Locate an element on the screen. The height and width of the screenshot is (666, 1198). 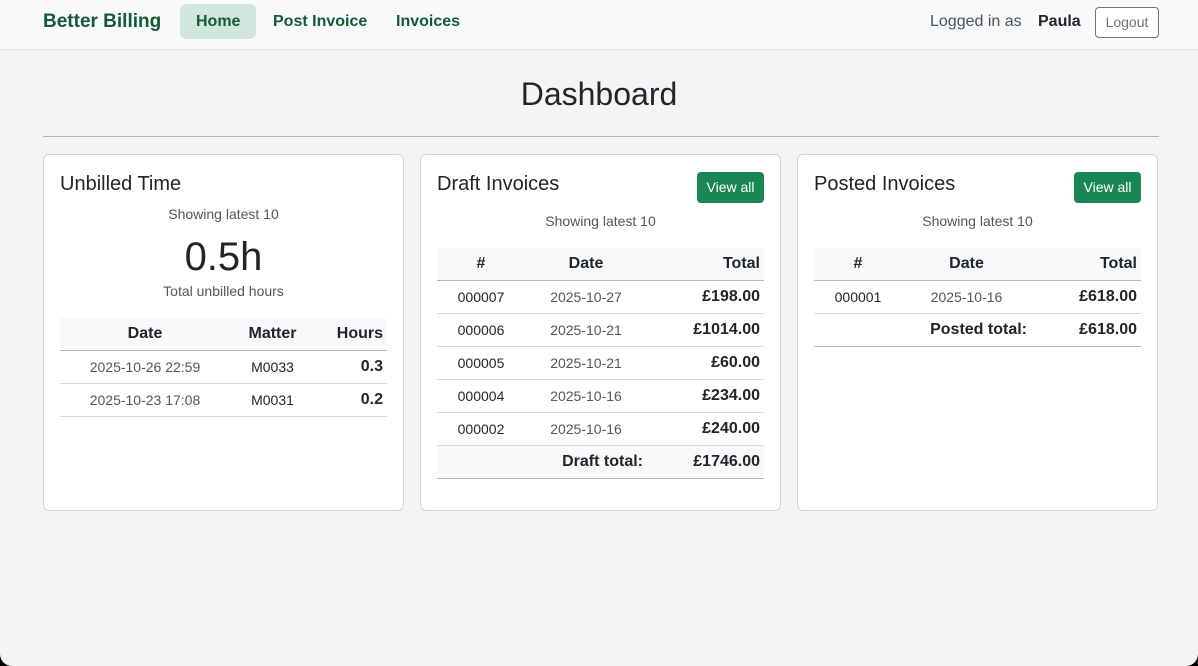
total-unbilled-label: Total unbilled hours is located at coordinates (223, 291).